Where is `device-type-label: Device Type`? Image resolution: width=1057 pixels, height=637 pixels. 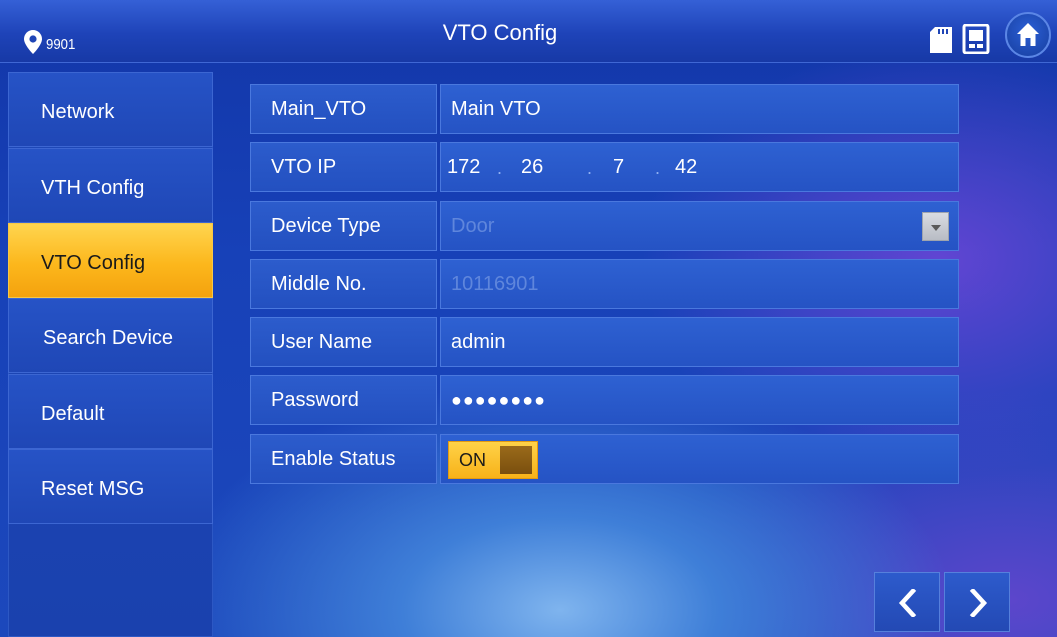
device-type-label: Device Type is located at coordinates (343, 226).